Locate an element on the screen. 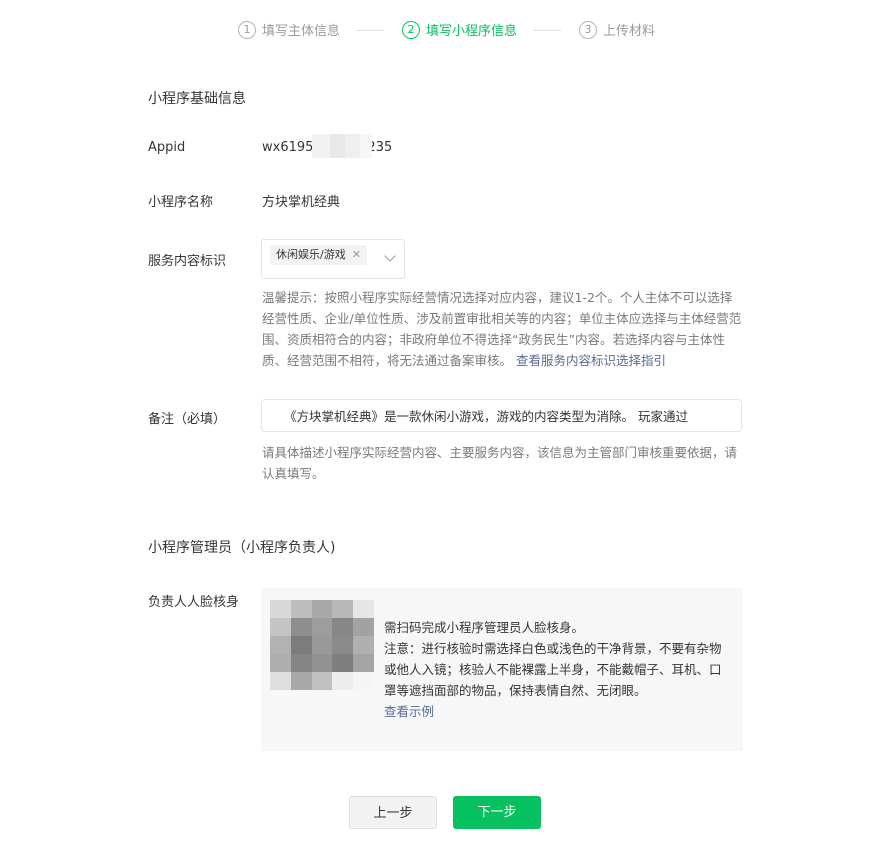  service-tag: 休闲娱乐/游戏 ✕ is located at coordinates (318, 255).